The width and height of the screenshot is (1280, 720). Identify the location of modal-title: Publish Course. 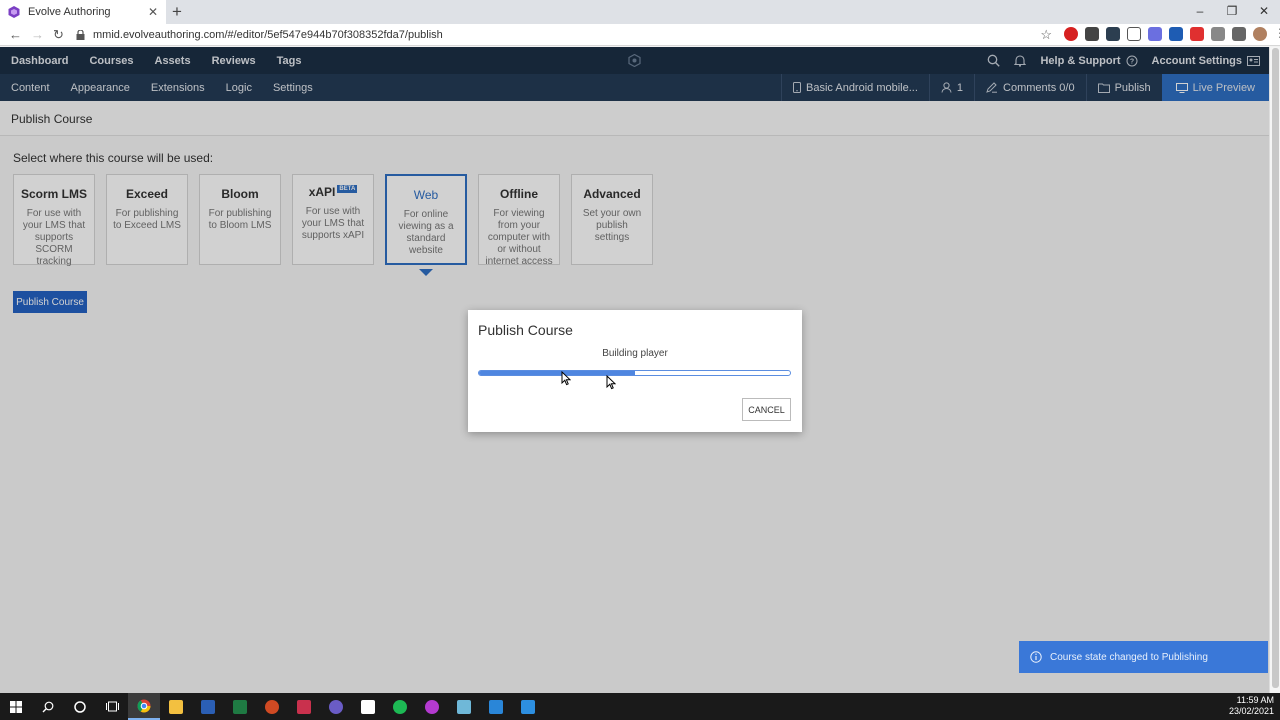
(525, 330).